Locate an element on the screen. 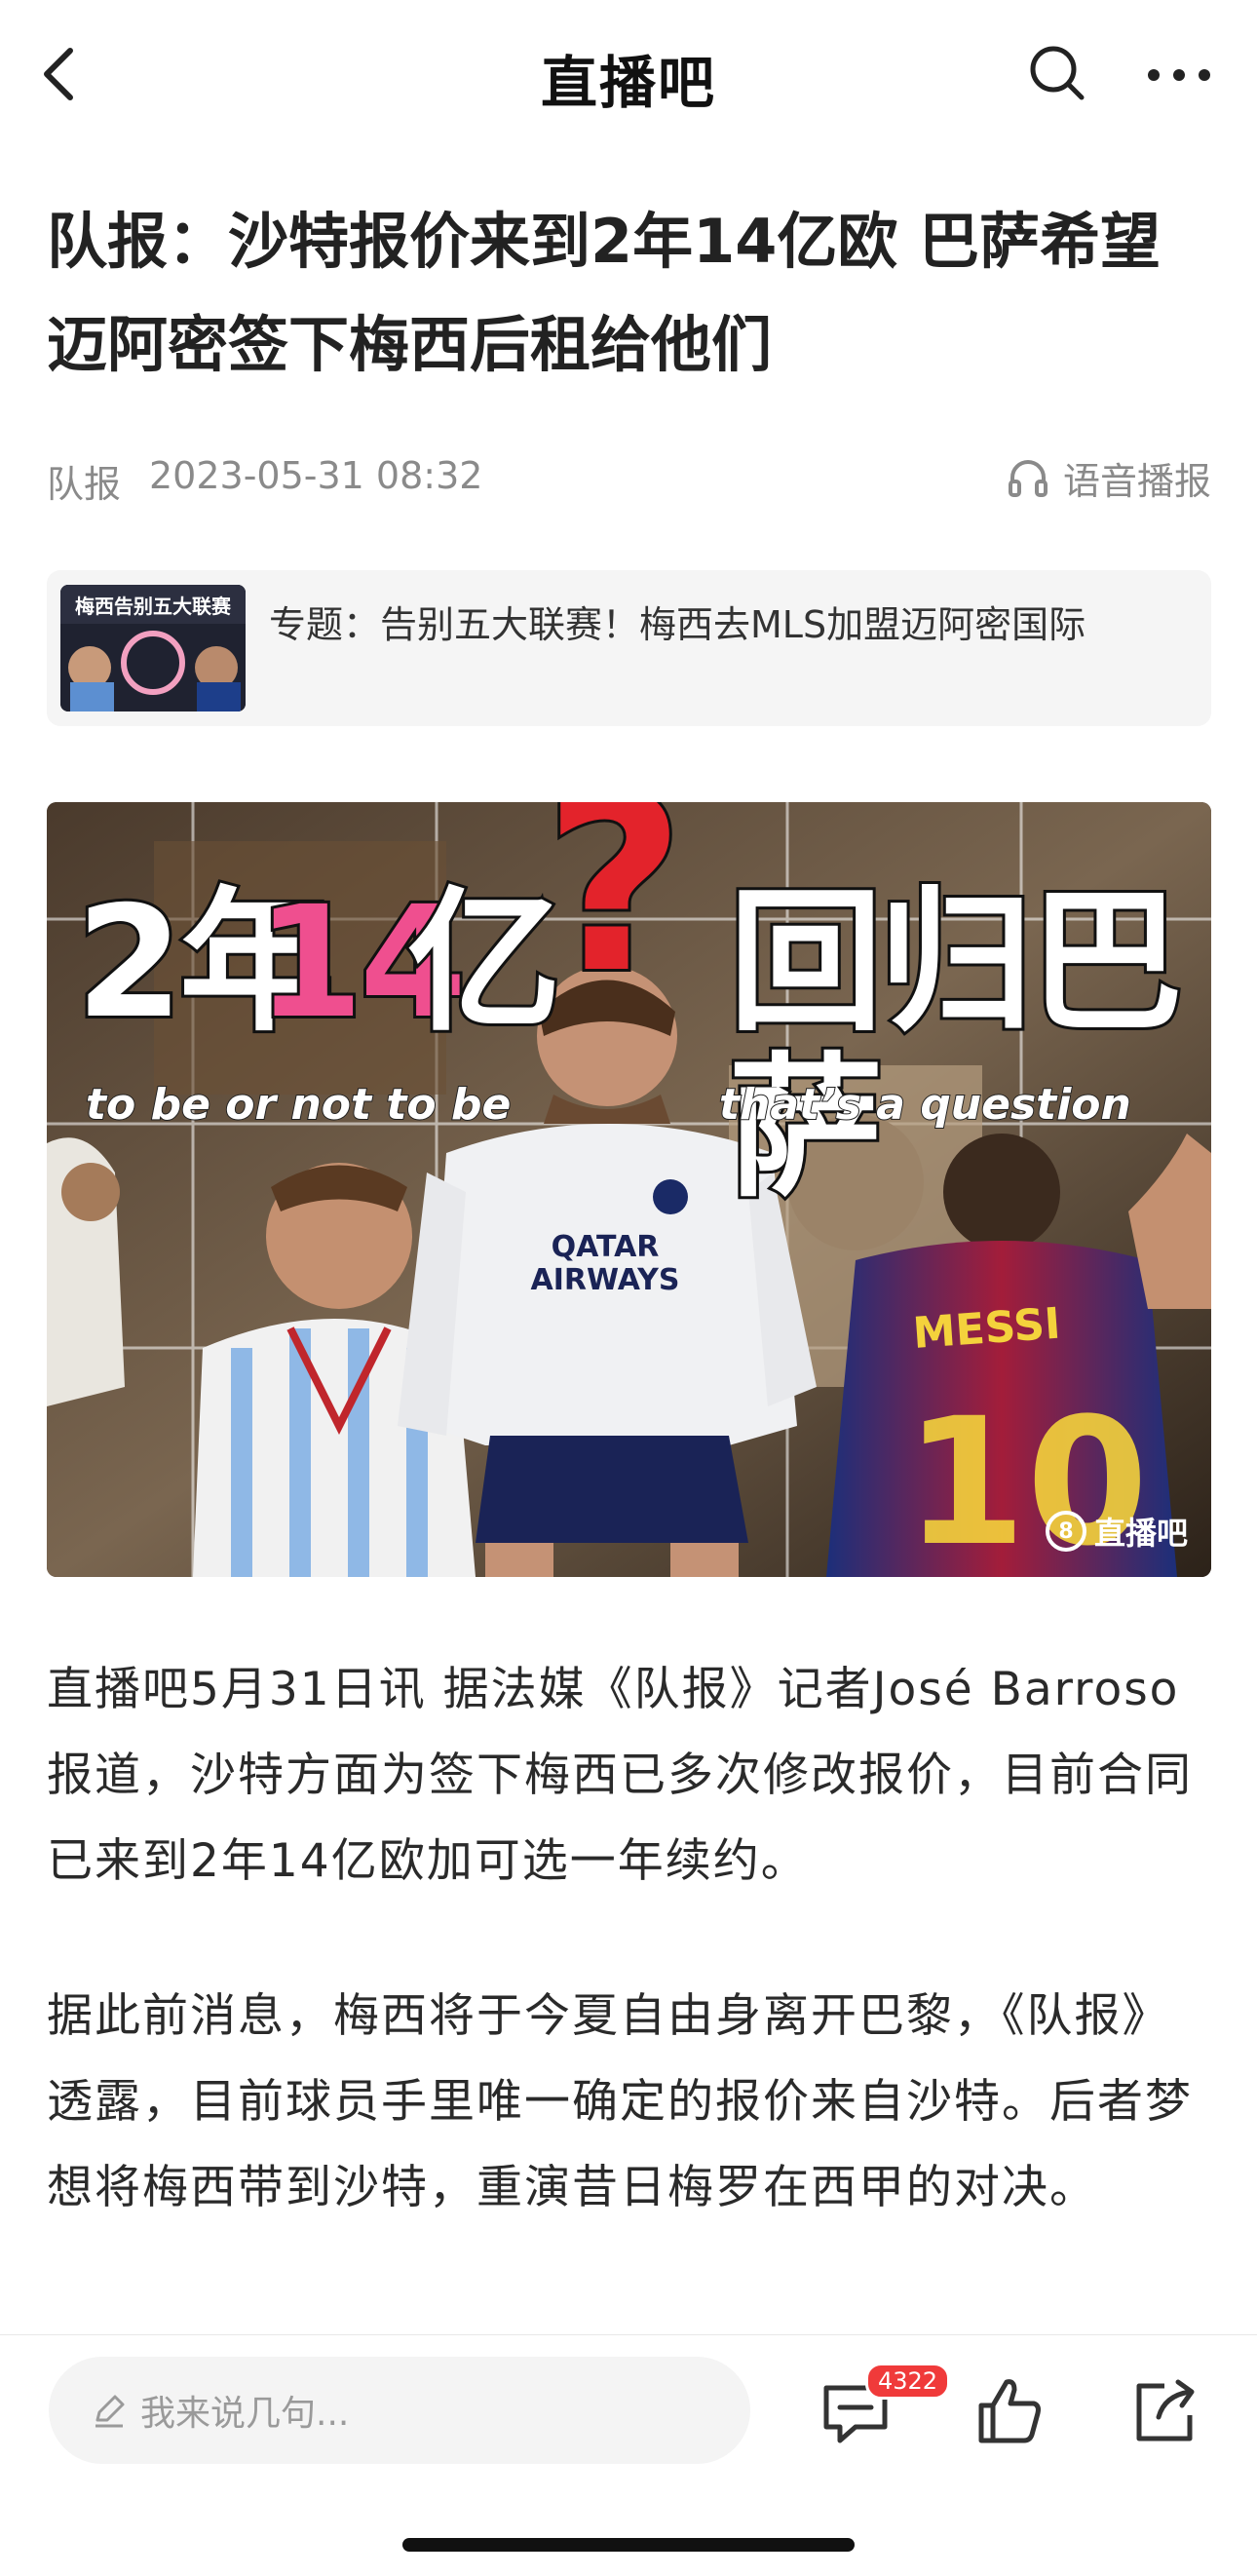 The width and height of the screenshot is (1257, 2576). headphones-icon is located at coordinates (1028, 478).